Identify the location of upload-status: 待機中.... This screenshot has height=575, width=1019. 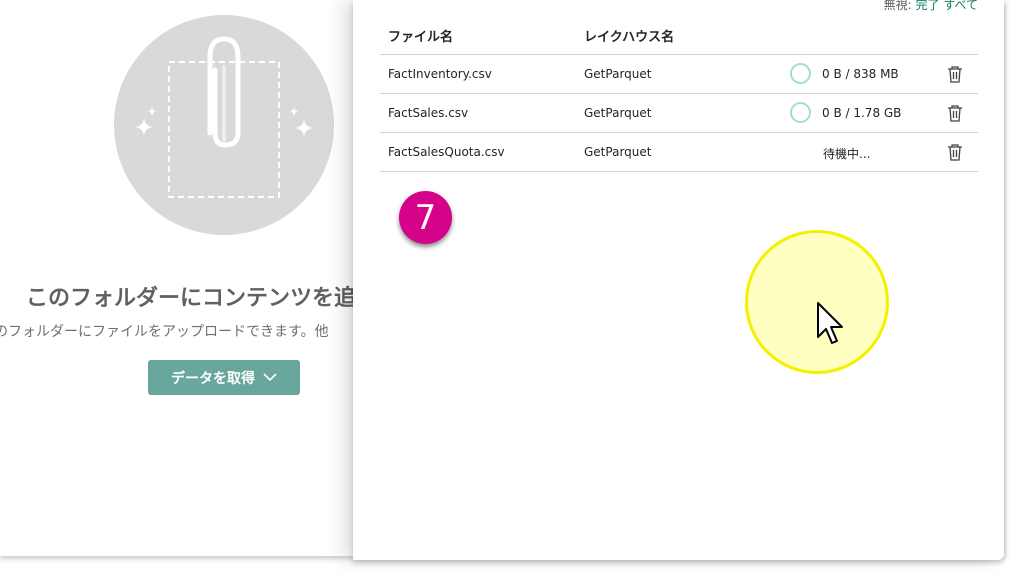
(847, 154).